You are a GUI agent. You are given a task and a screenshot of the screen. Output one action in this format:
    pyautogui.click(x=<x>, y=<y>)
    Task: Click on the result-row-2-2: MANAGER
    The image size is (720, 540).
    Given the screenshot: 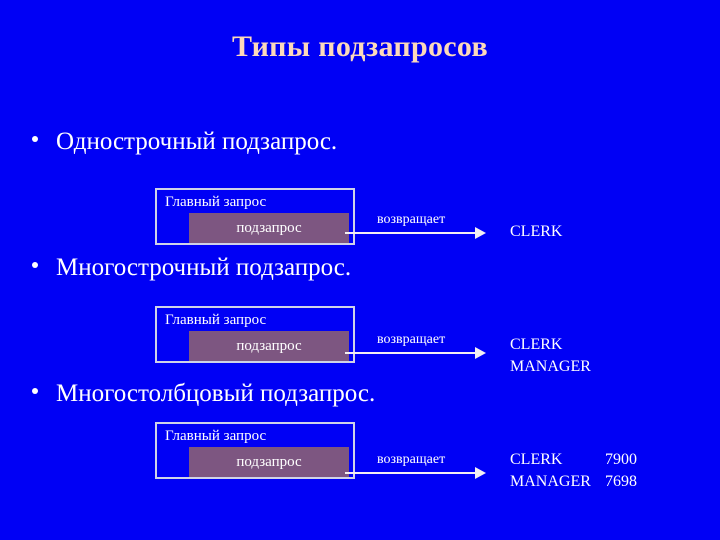 What is the action you would take?
    pyautogui.click(x=557, y=367)
    